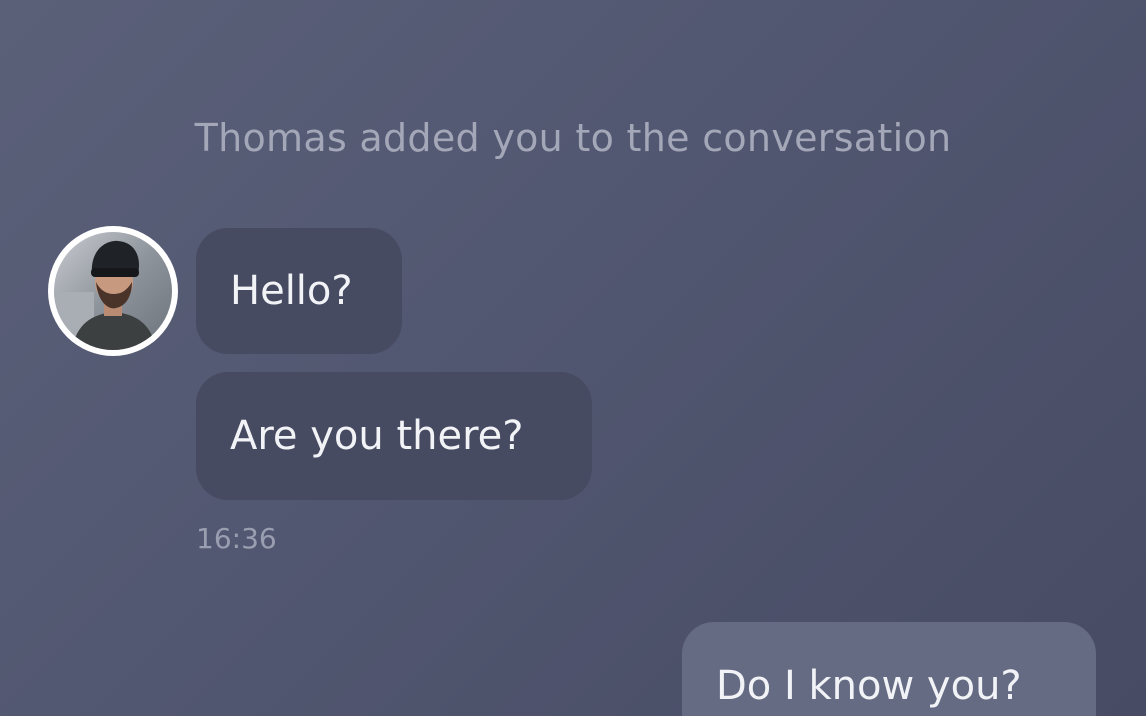 The image size is (1146, 716). I want to click on message-bubble-incoming: Are you there?, so click(394, 436).